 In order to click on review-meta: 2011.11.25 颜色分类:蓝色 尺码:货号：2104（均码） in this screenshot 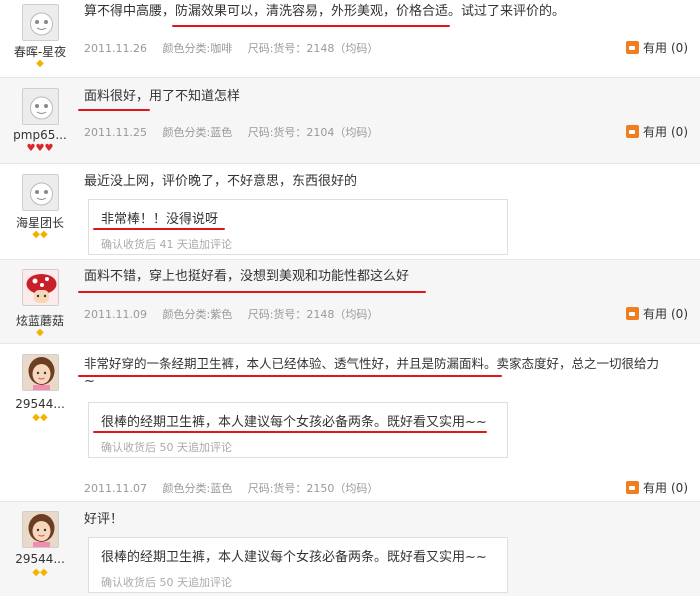, I will do `click(237, 132)`.